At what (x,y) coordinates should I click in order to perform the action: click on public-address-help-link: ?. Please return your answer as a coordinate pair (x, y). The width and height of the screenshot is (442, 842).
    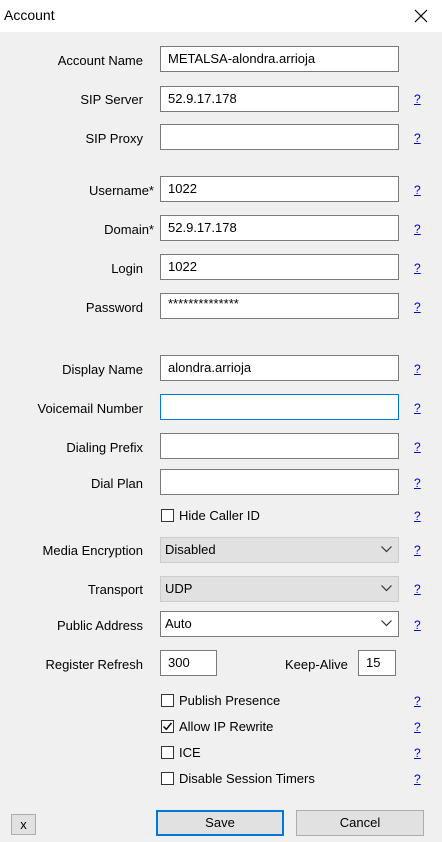
    Looking at the image, I should click on (417, 625).